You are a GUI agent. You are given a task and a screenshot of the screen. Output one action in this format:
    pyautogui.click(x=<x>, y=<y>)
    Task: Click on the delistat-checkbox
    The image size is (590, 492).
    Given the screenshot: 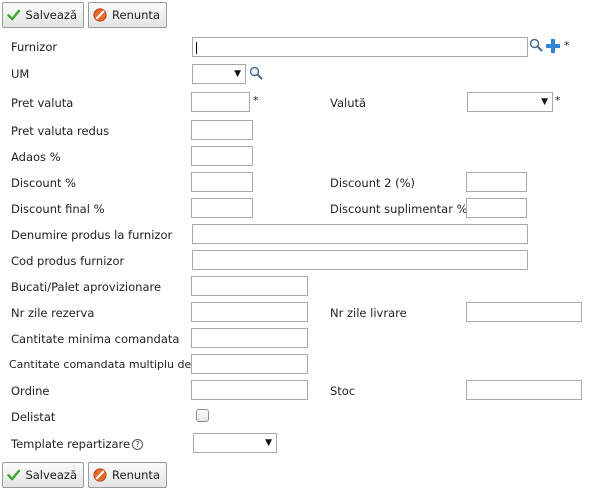 What is the action you would take?
    pyautogui.click(x=202, y=415)
    